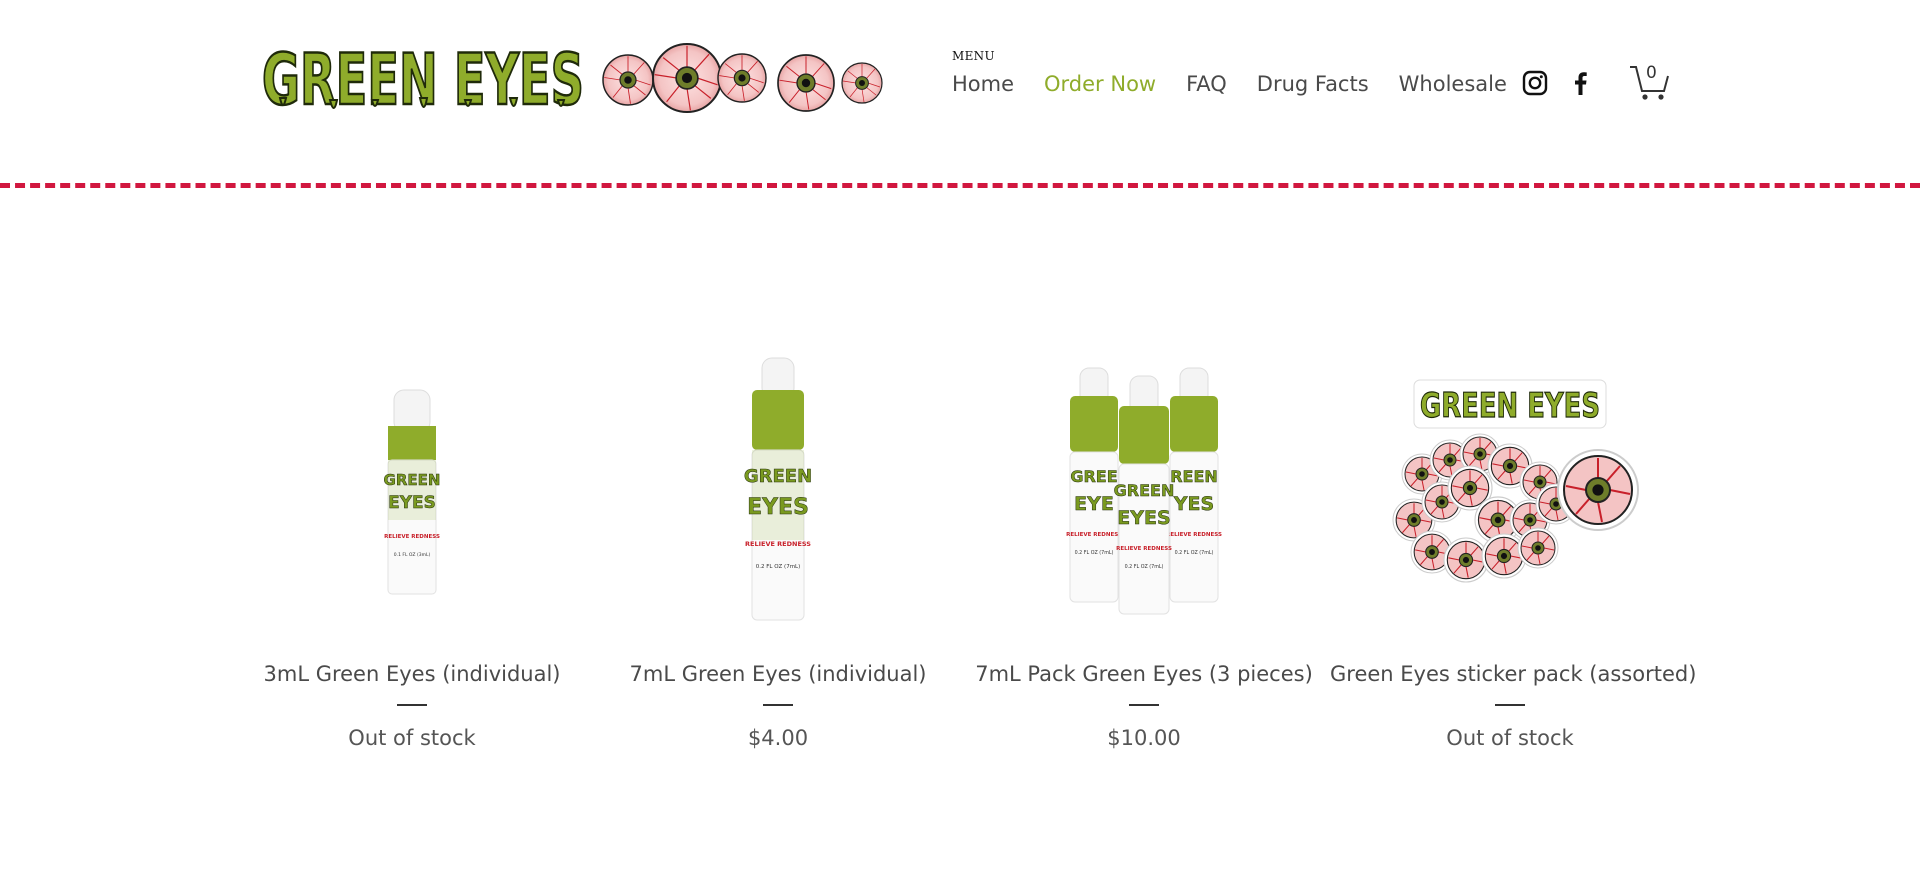  What do you see at coordinates (1510, 490) in the screenshot?
I see `product-image-sticker-pack: GREEN EYES` at bounding box center [1510, 490].